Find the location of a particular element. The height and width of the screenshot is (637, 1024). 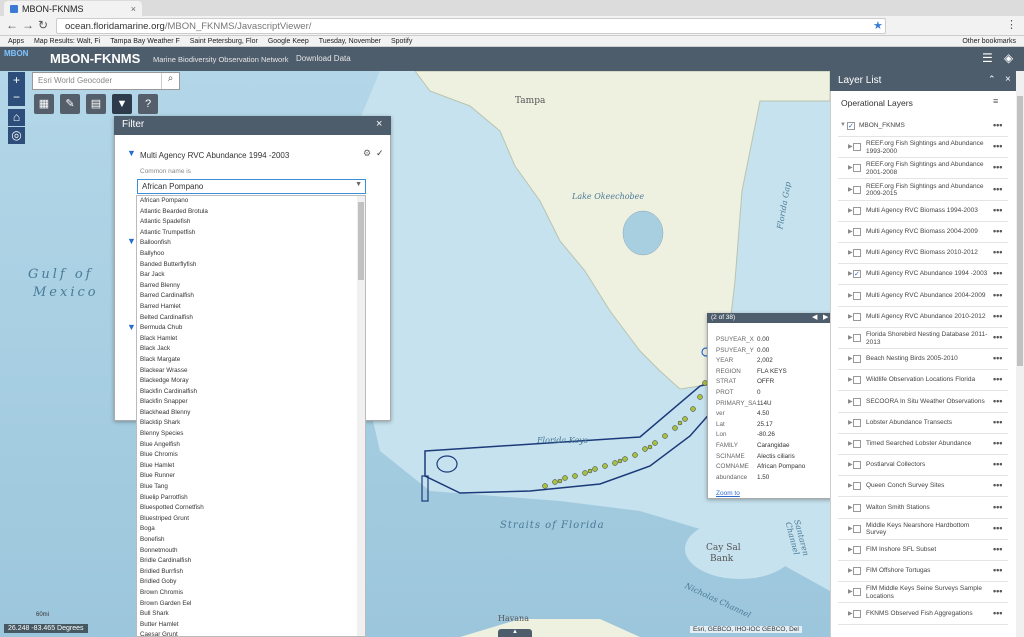

option-item: Atlantic Bearded Brotula is located at coordinates (251, 212).